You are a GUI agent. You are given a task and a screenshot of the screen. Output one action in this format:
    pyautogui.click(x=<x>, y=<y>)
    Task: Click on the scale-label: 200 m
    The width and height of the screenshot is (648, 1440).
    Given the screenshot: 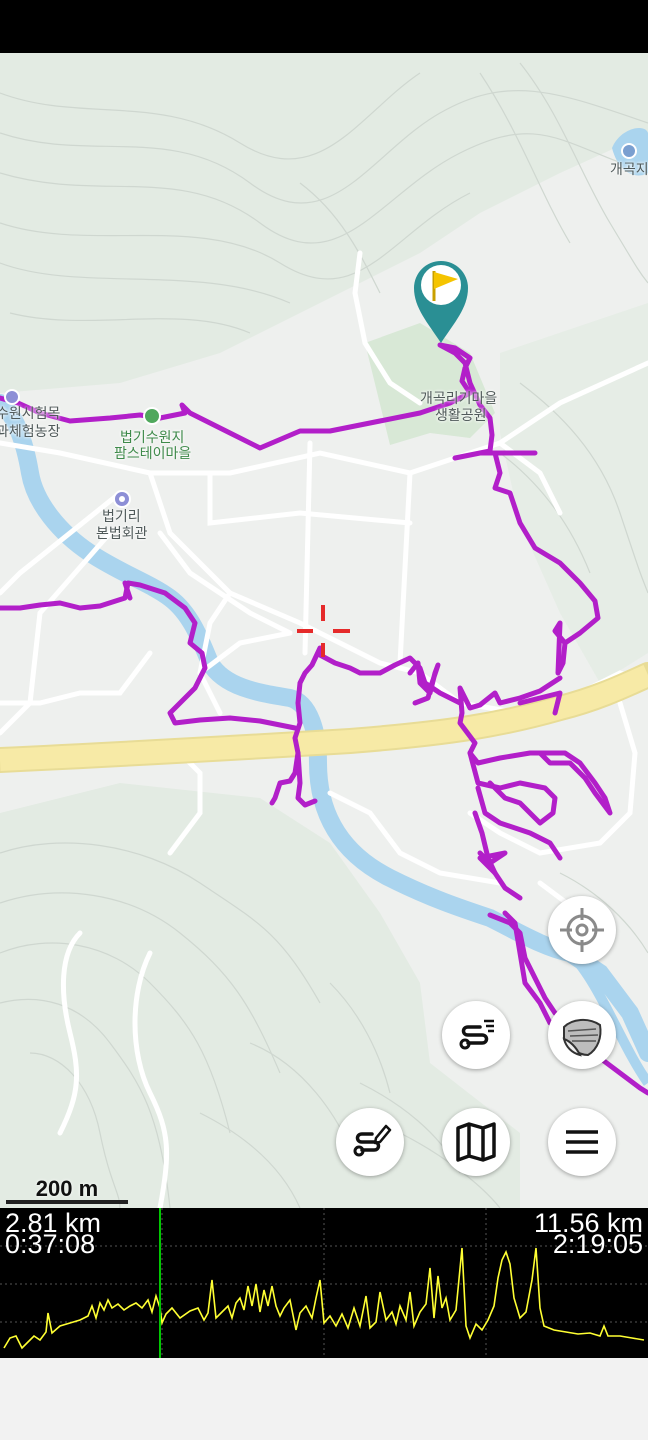 What is the action you would take?
    pyautogui.click(x=67, y=1188)
    